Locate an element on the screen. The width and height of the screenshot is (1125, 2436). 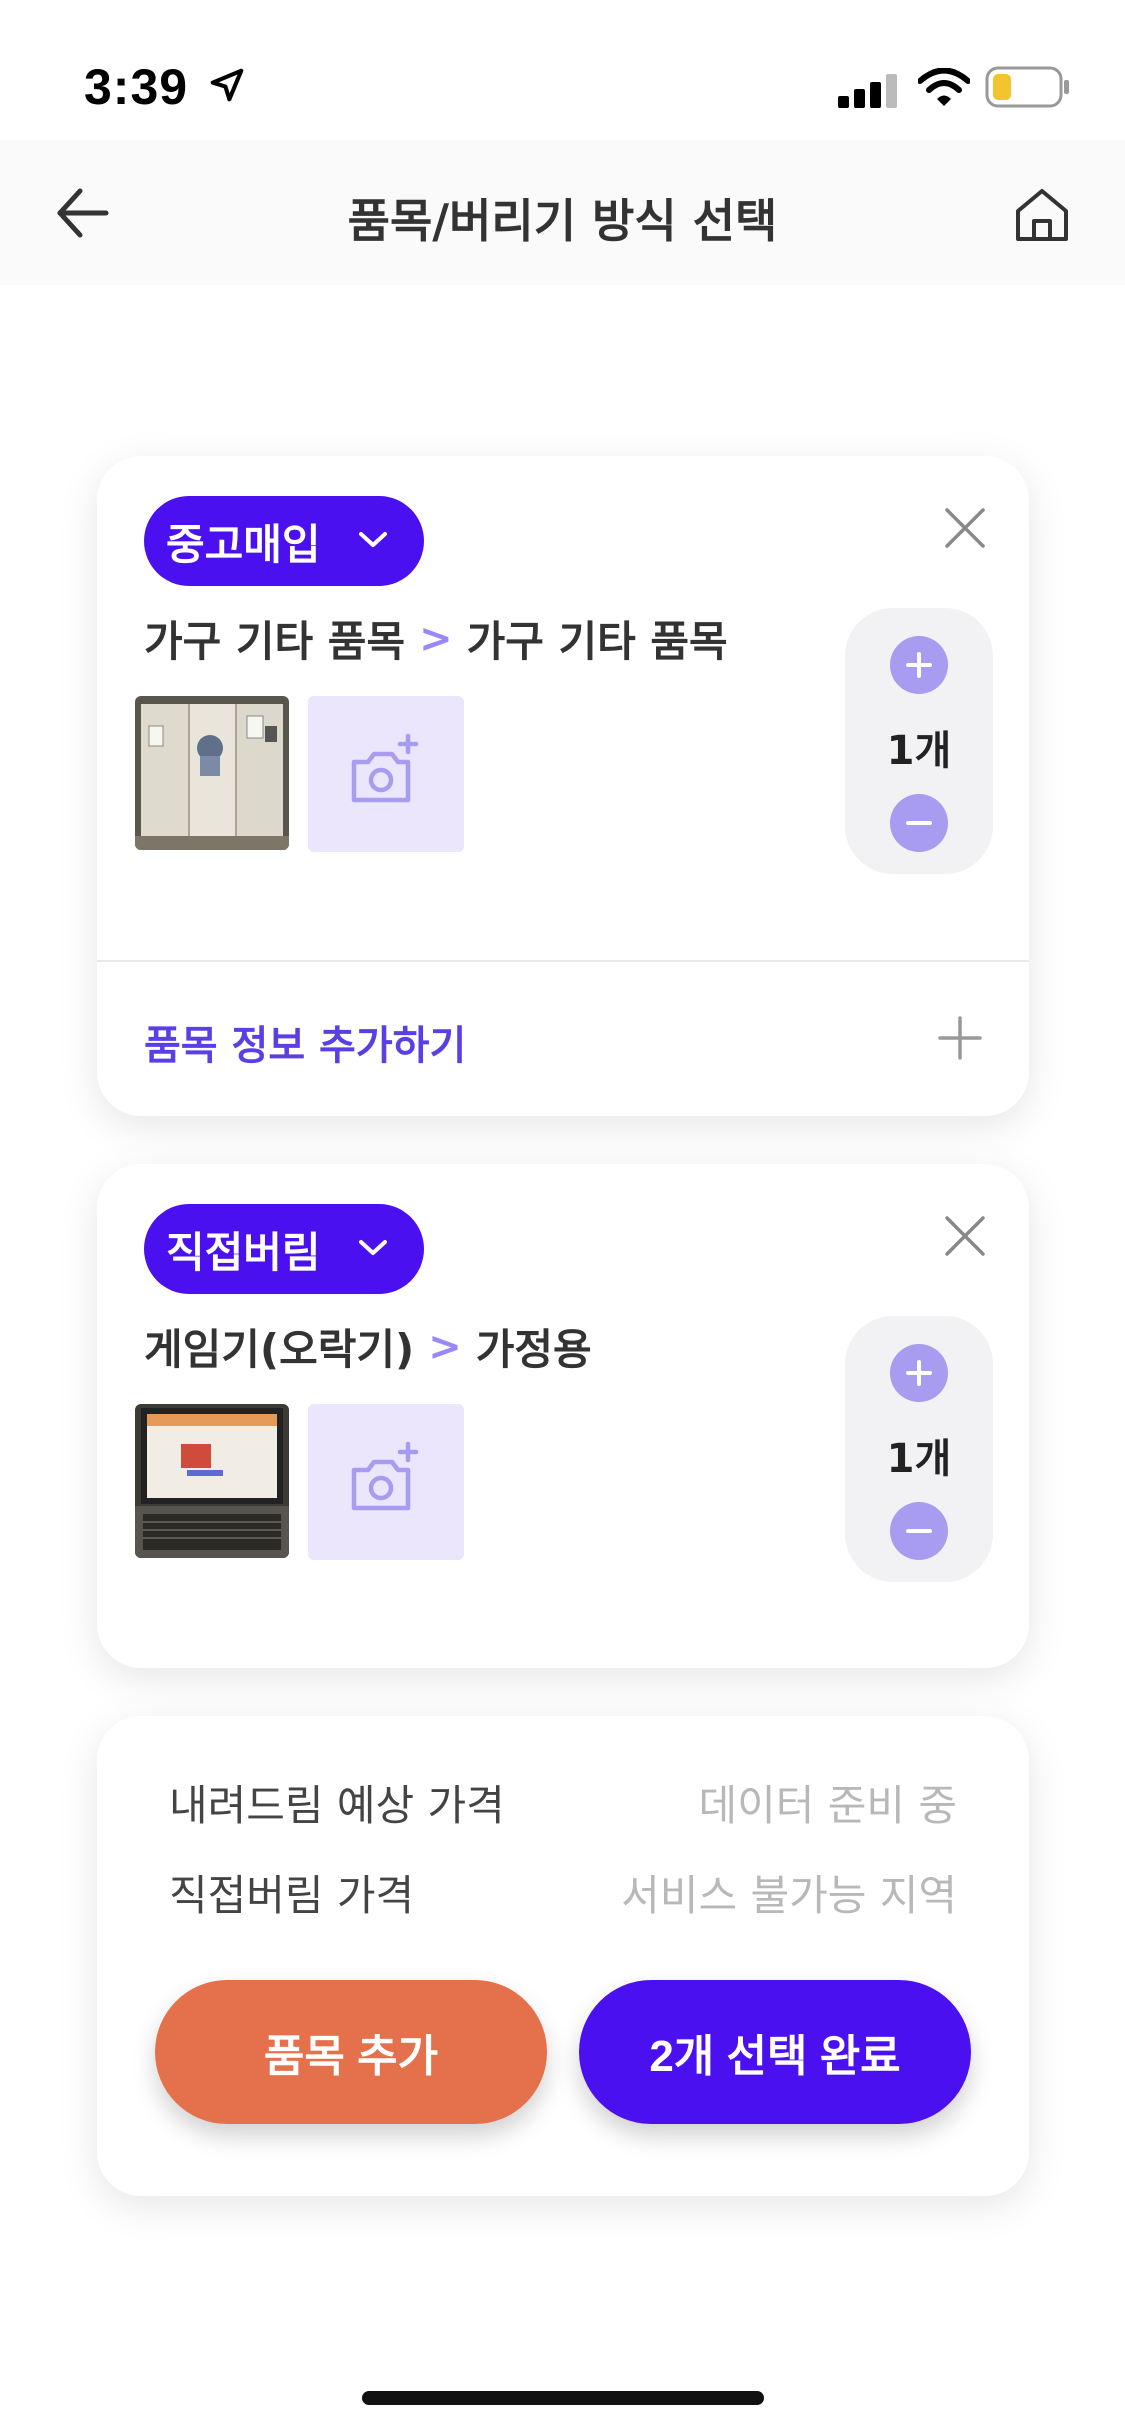
home-indicator is located at coordinates (563, 2398).